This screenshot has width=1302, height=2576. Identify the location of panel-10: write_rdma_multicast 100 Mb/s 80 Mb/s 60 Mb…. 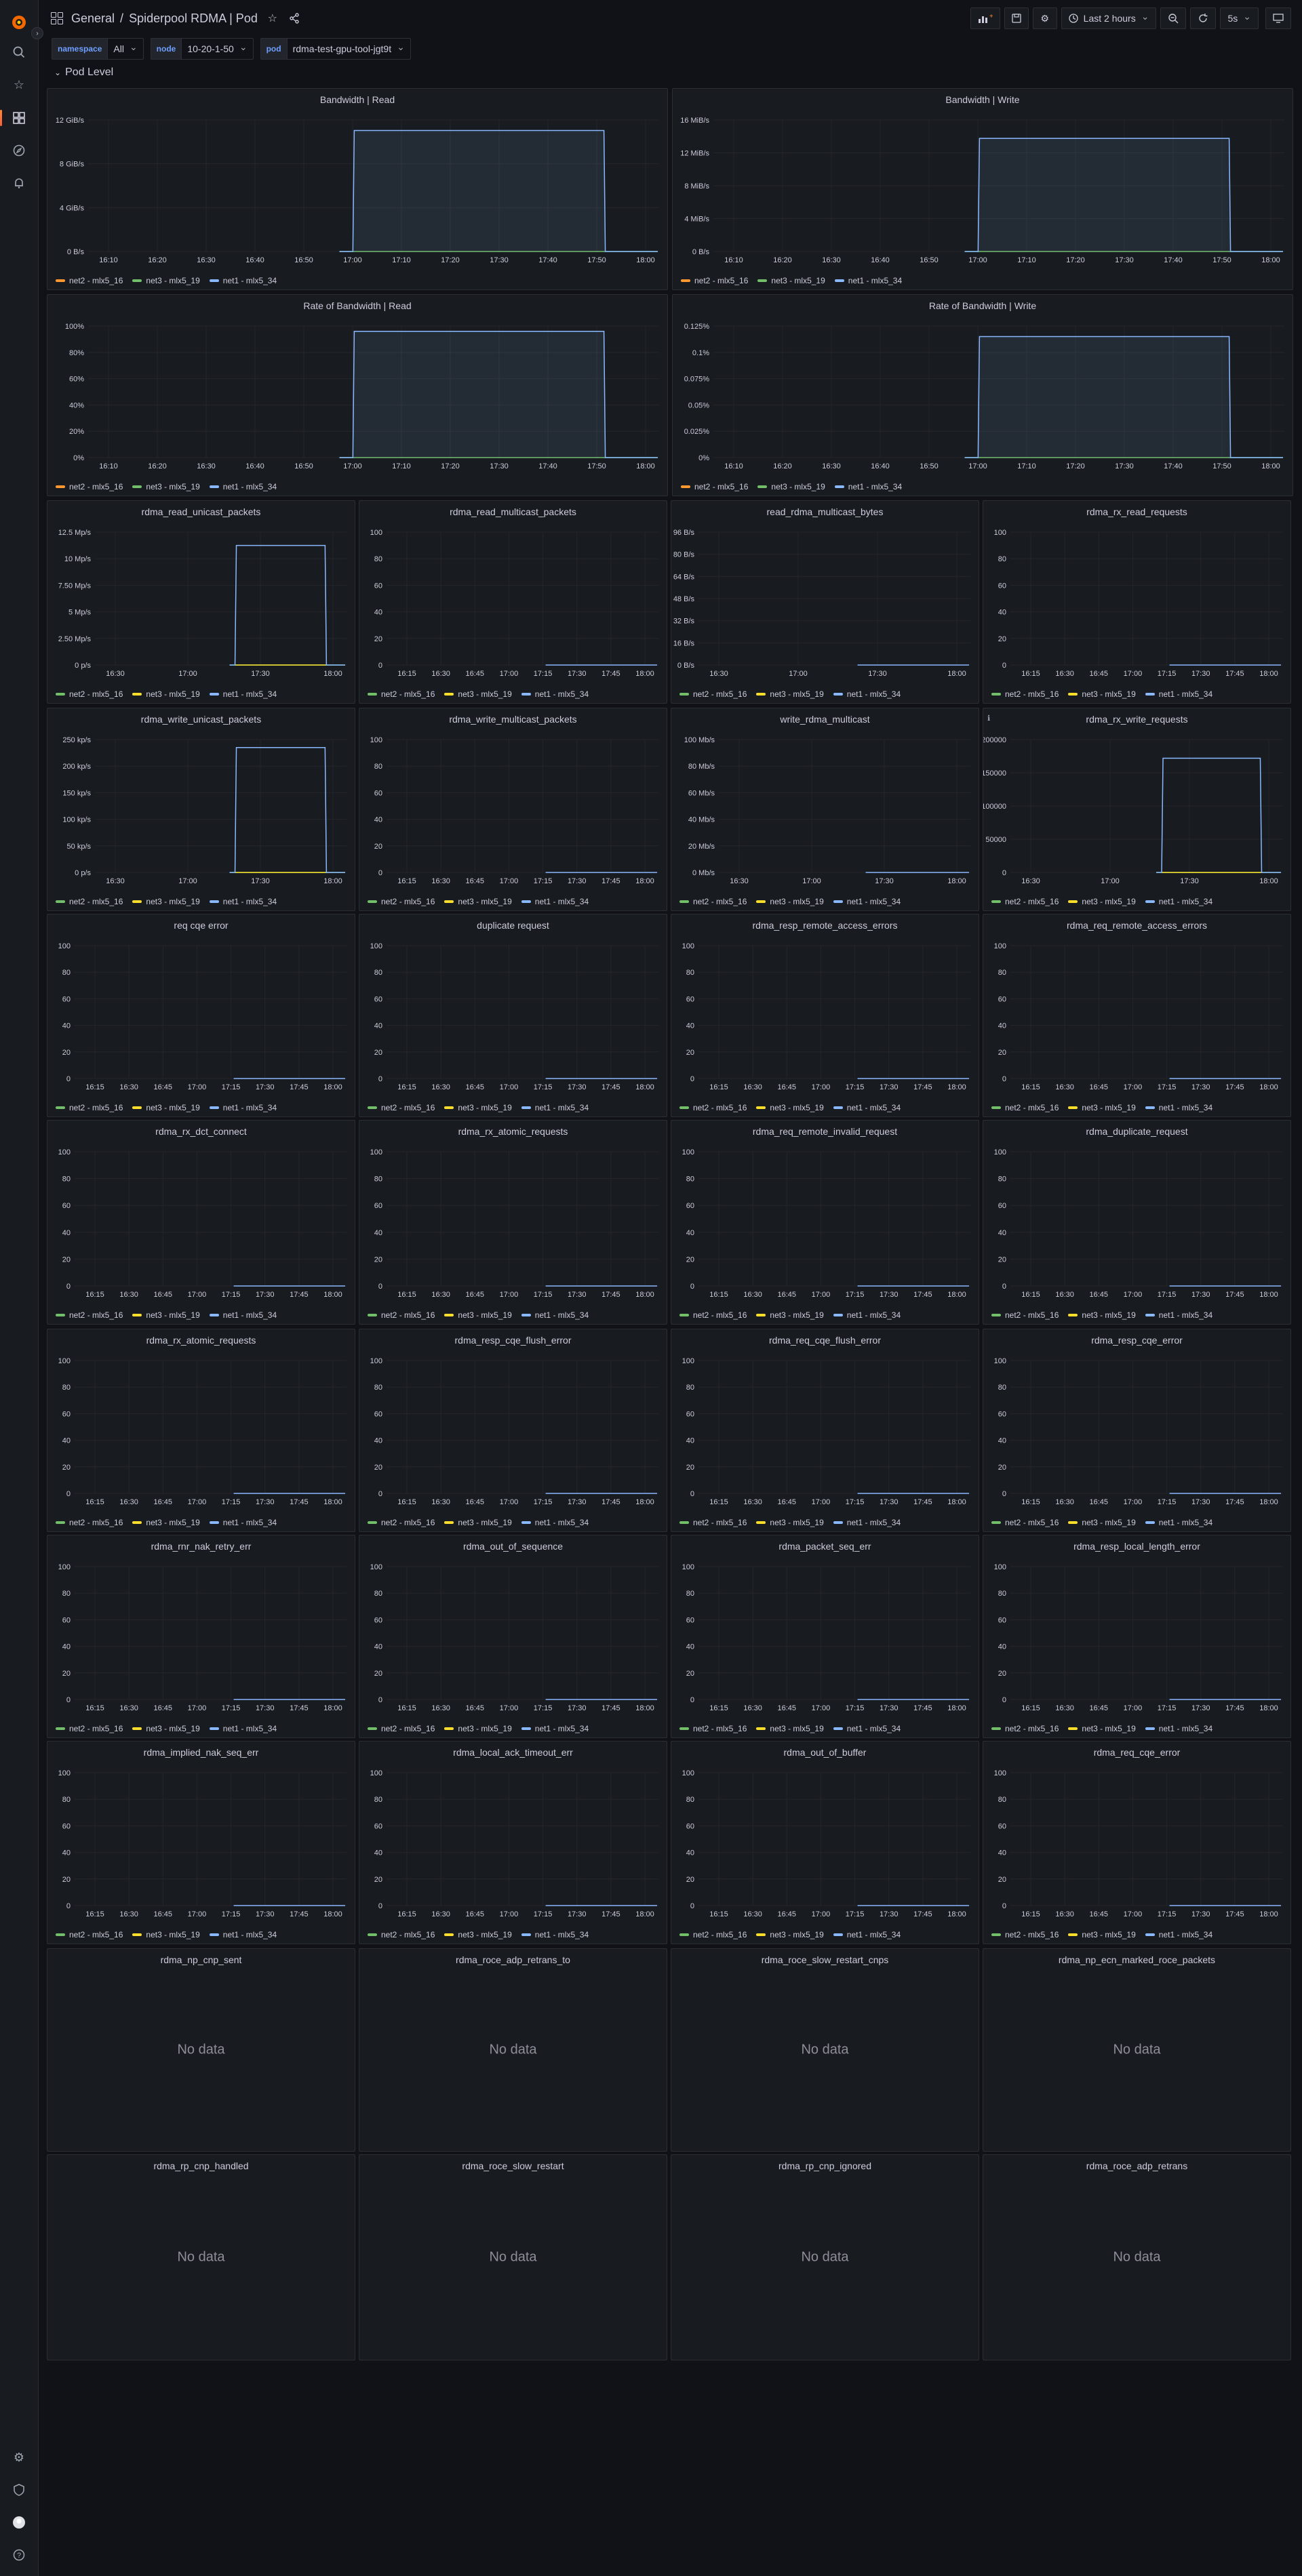
(825, 809).